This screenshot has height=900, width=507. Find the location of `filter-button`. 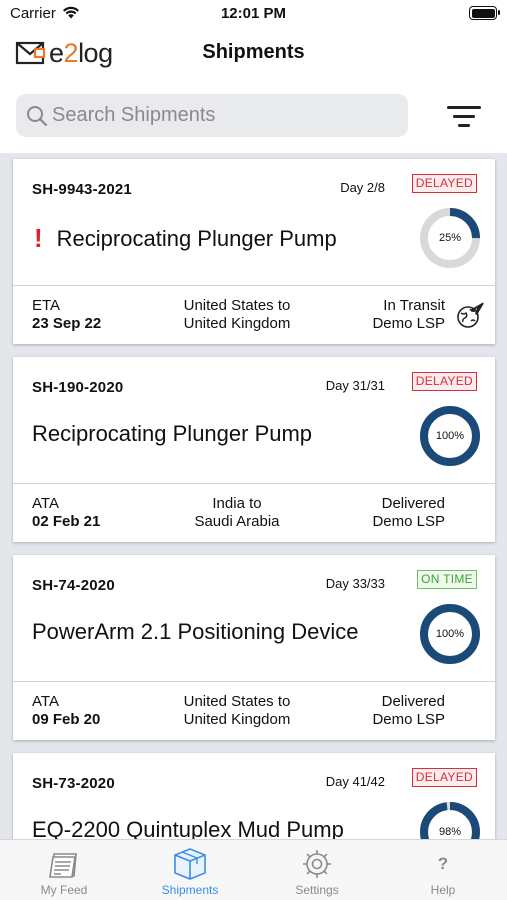

filter-button is located at coordinates (464, 116).